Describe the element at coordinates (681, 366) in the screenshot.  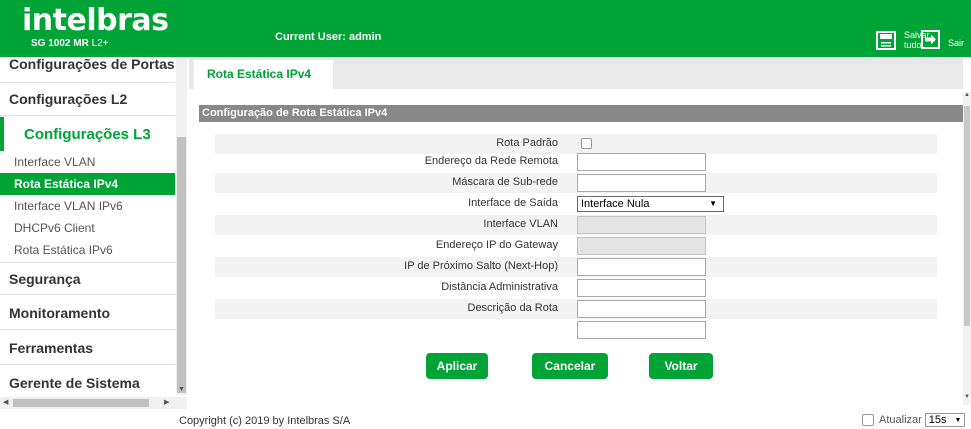
I see `back-button: Voltar` at that location.